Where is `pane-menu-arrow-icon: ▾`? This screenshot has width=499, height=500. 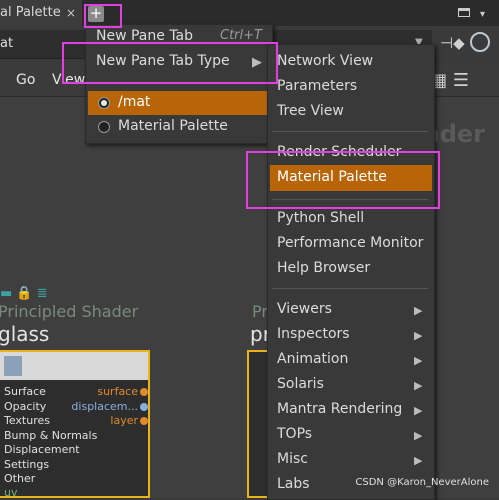 pane-menu-arrow-icon: ▾ is located at coordinates (482, 14).